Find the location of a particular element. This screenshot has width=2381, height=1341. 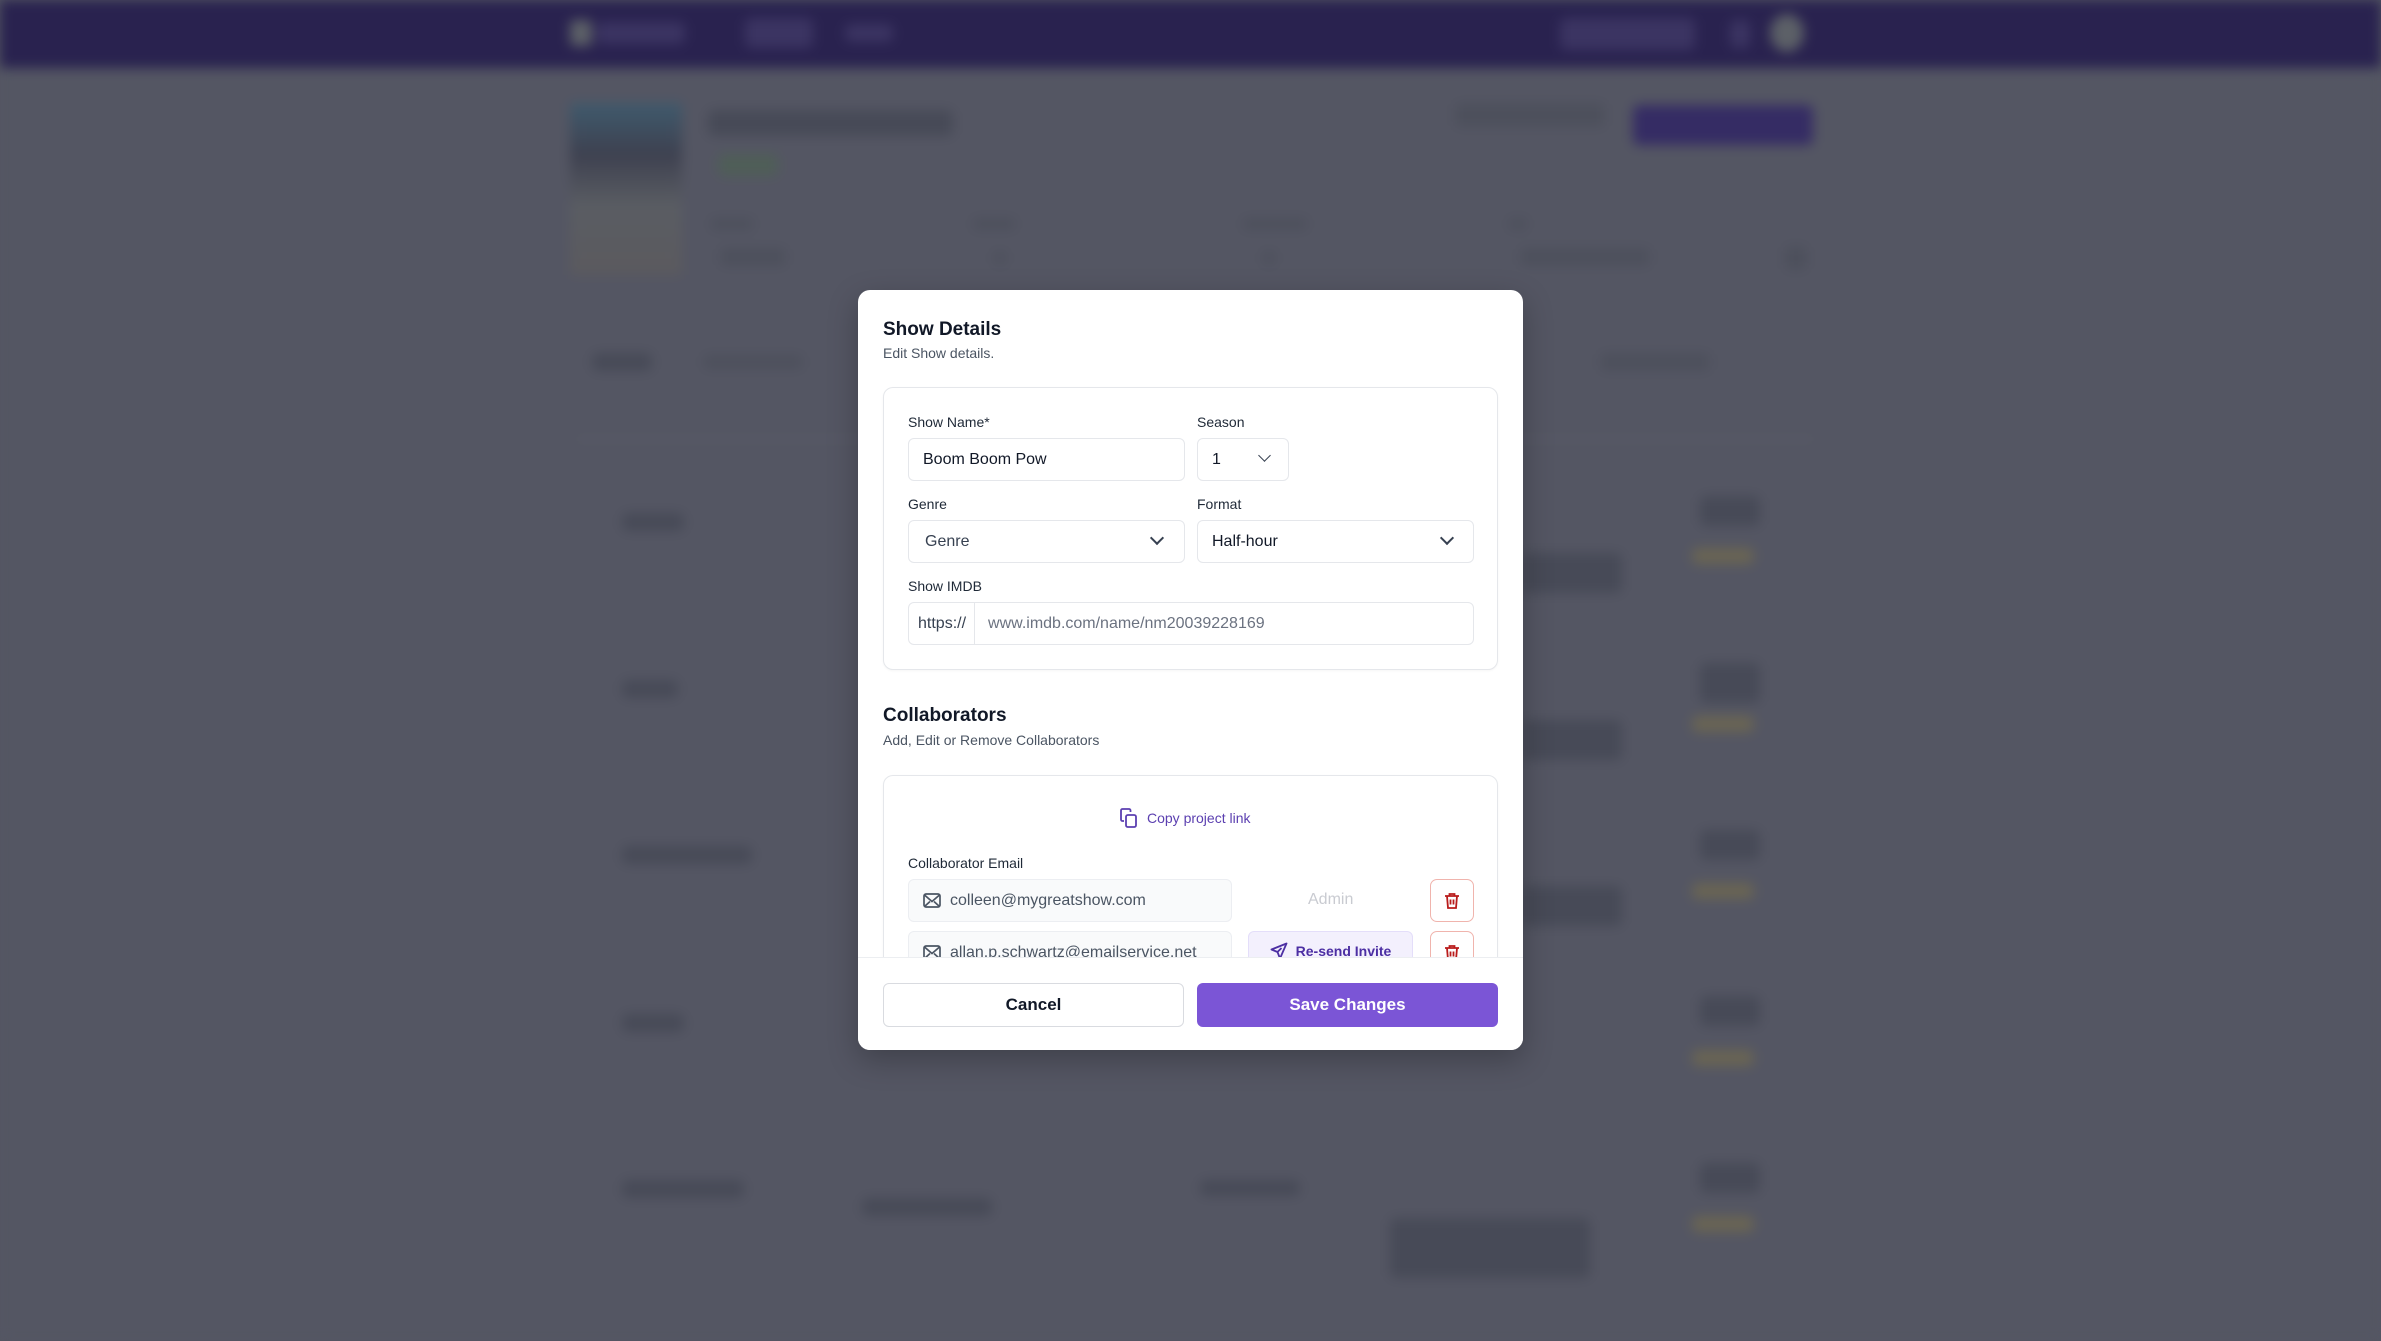

season-select: 1 is located at coordinates (1243, 459).